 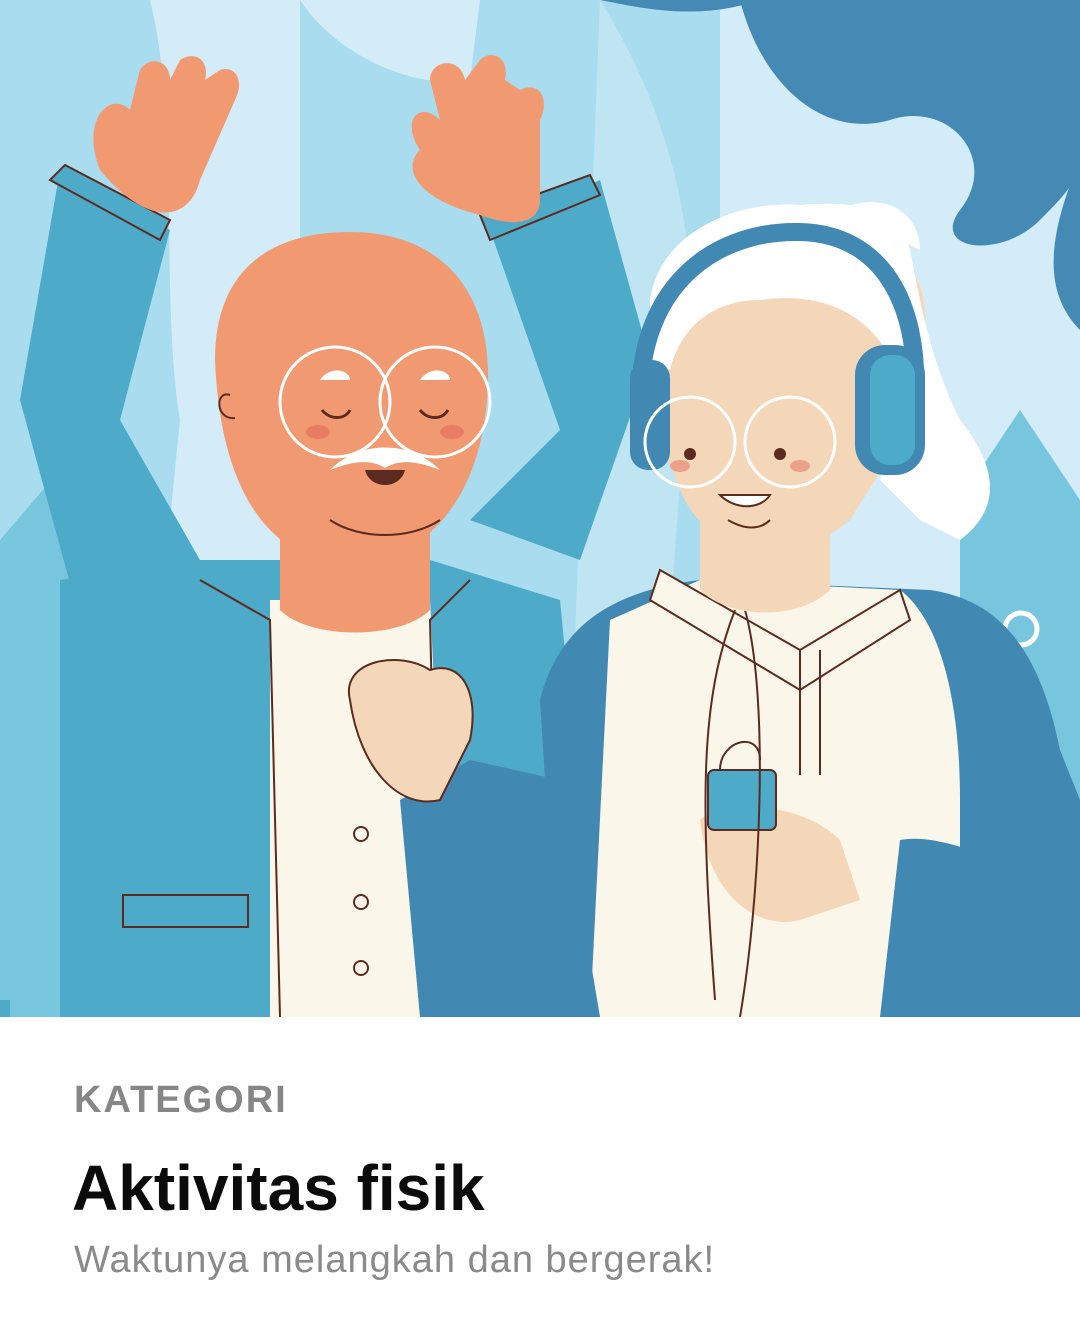 What do you see at coordinates (181, 1100) in the screenshot?
I see `category-label: KATEGORI` at bounding box center [181, 1100].